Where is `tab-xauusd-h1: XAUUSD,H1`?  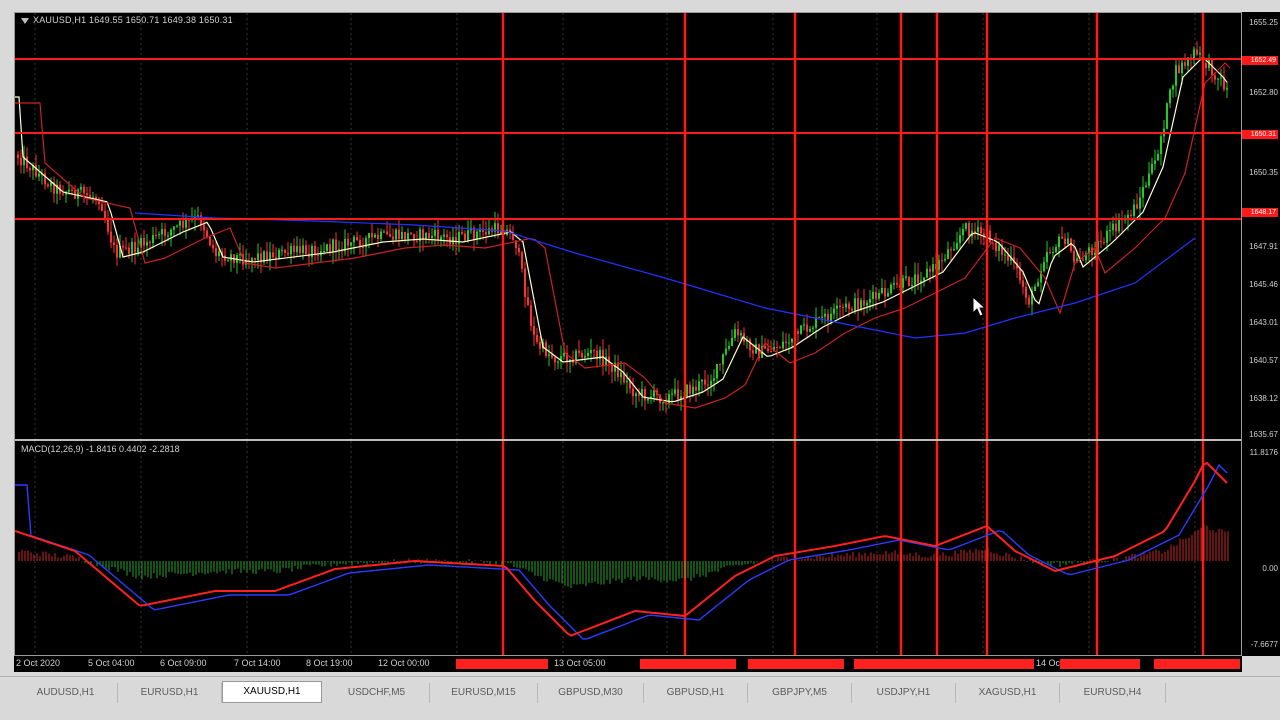 tab-xauusd-h1: XAUUSD,H1 is located at coordinates (272, 692).